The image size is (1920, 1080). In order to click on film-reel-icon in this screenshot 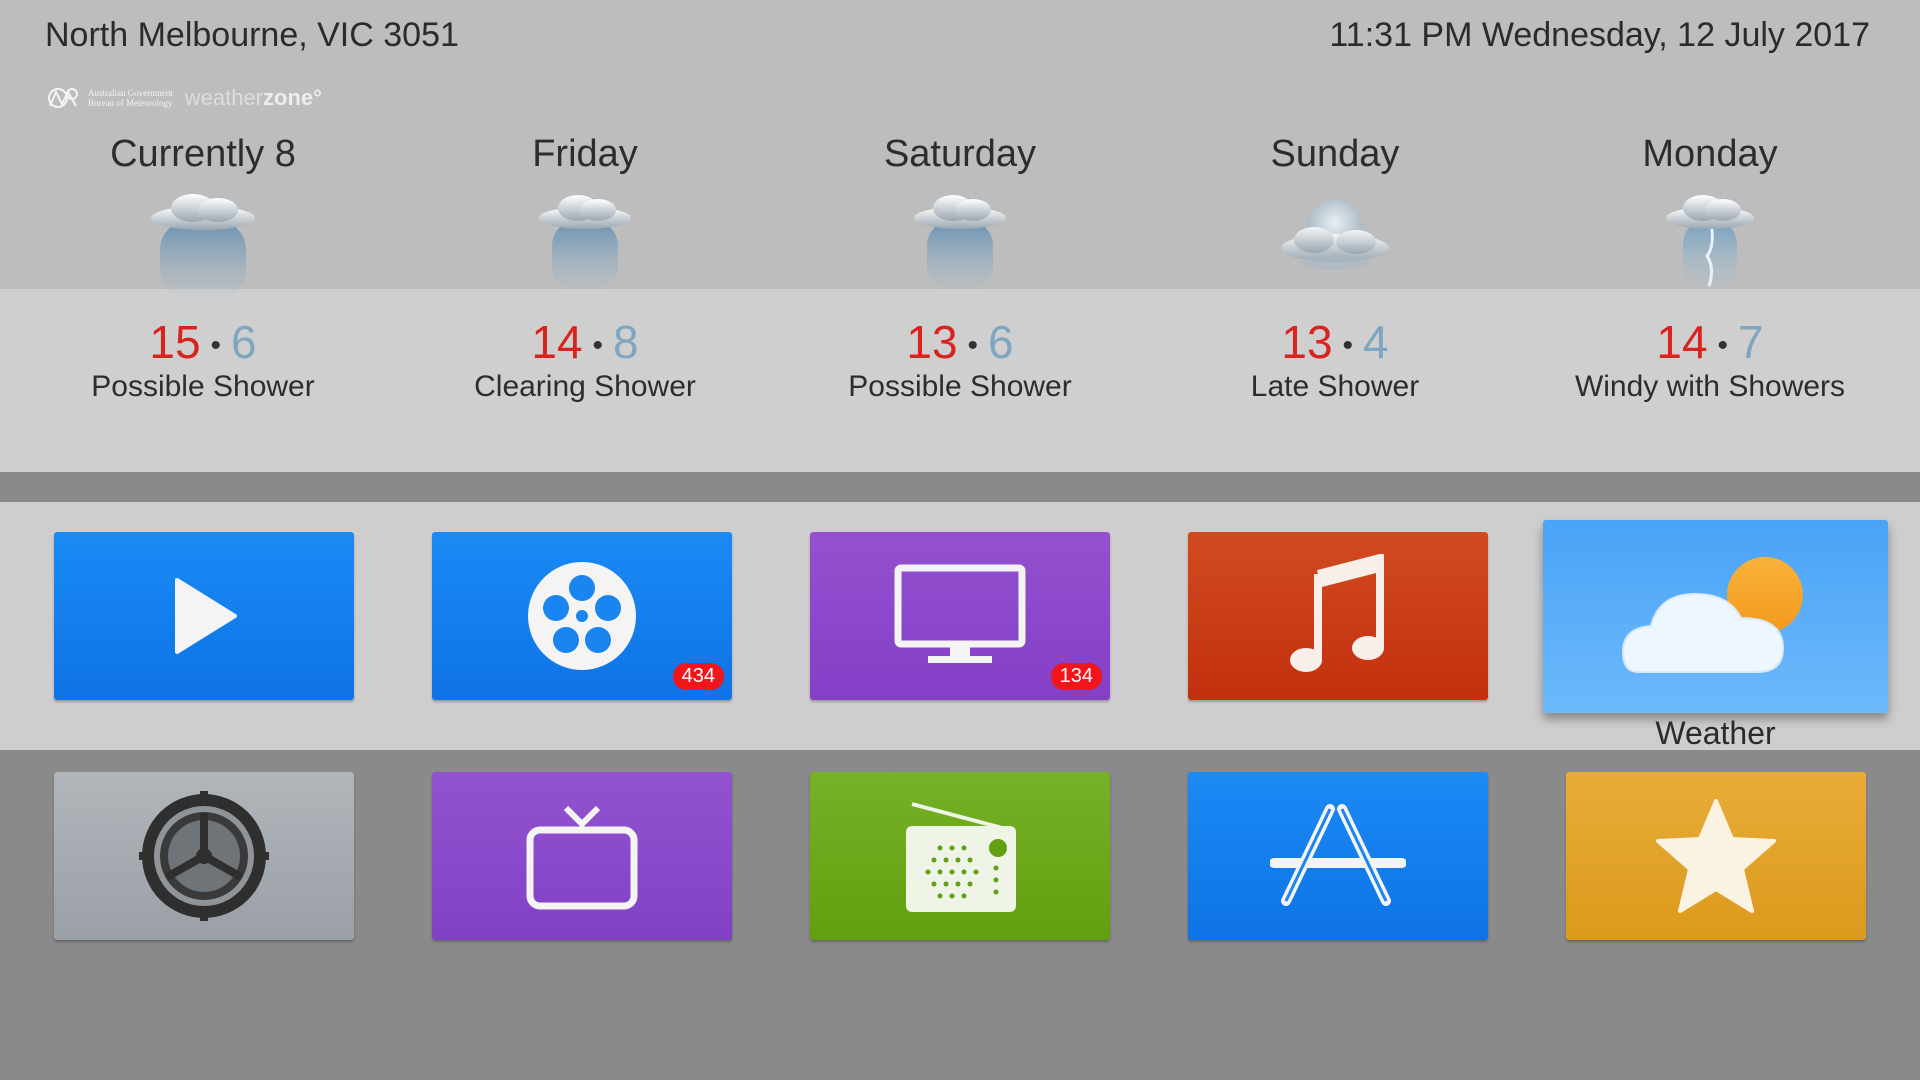, I will do `click(582, 616)`.